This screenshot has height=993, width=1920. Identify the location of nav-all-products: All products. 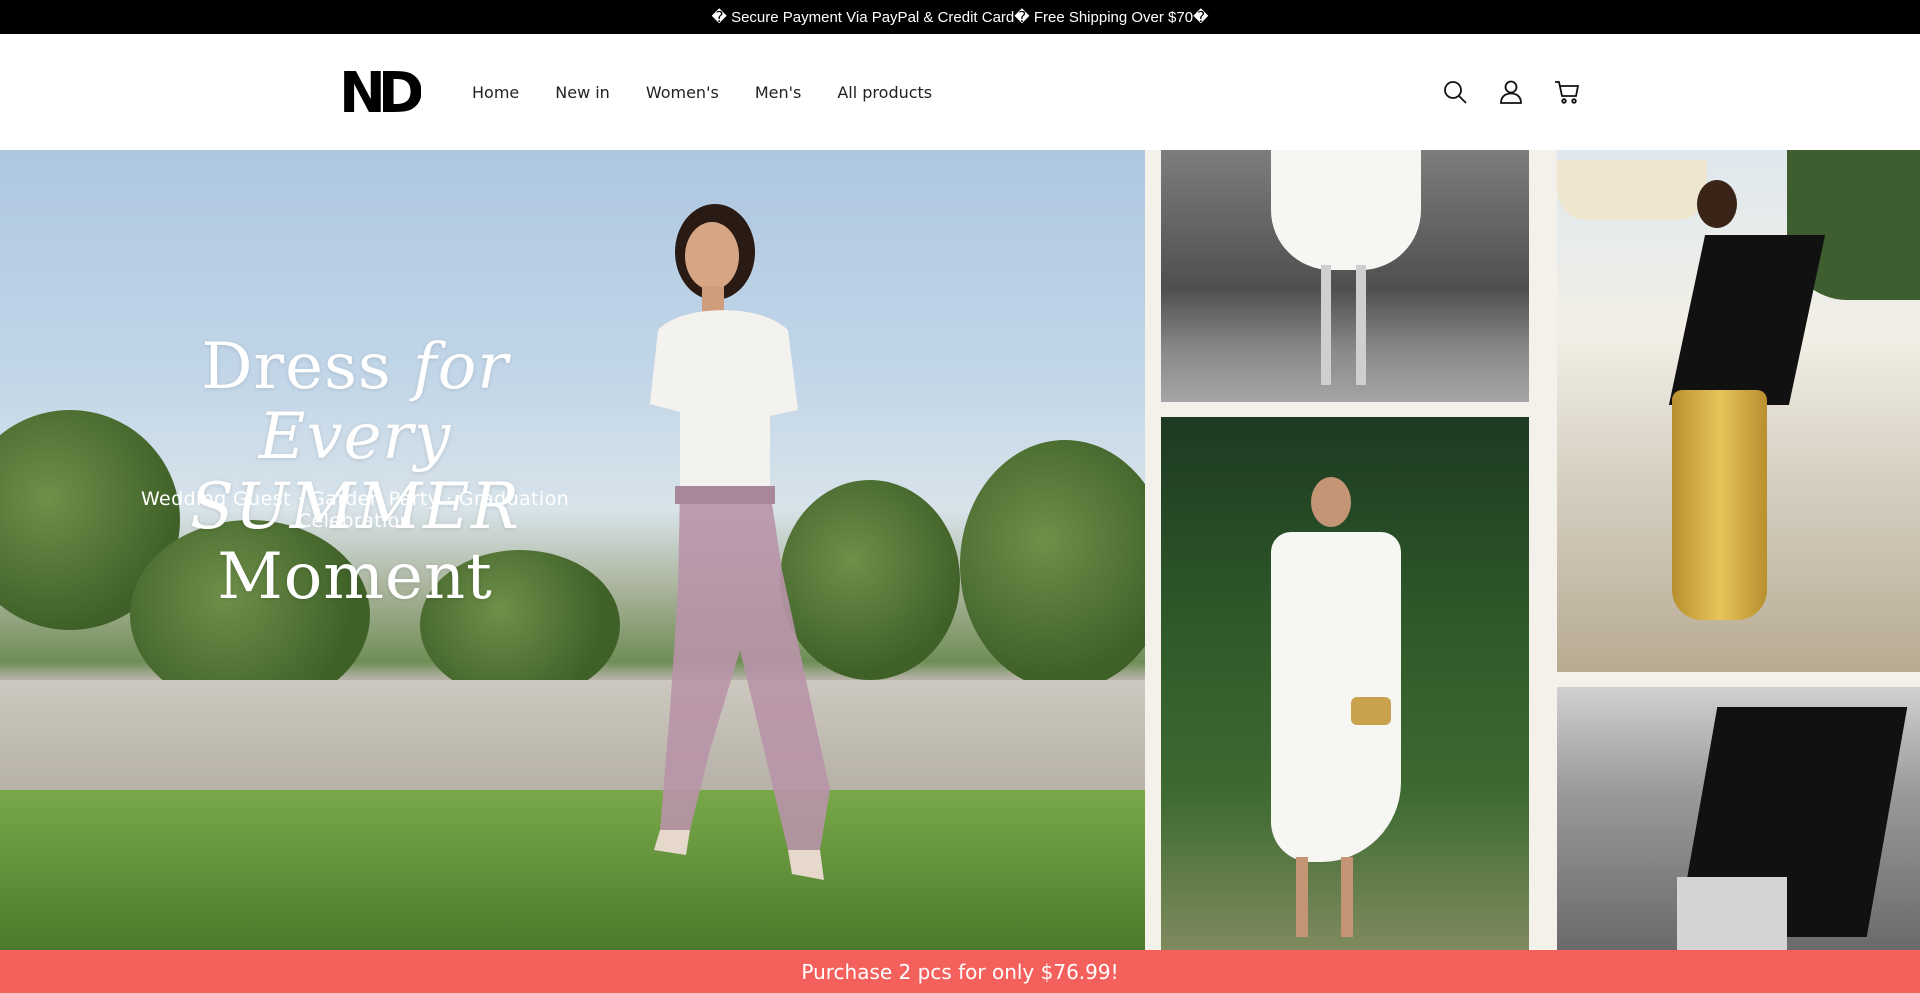
(884, 92).